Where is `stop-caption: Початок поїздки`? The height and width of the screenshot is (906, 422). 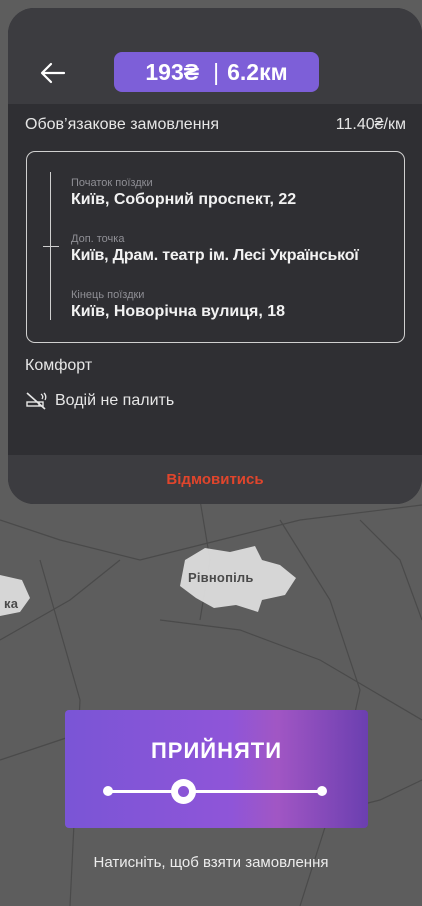 stop-caption: Початок поїздки is located at coordinates (112, 183).